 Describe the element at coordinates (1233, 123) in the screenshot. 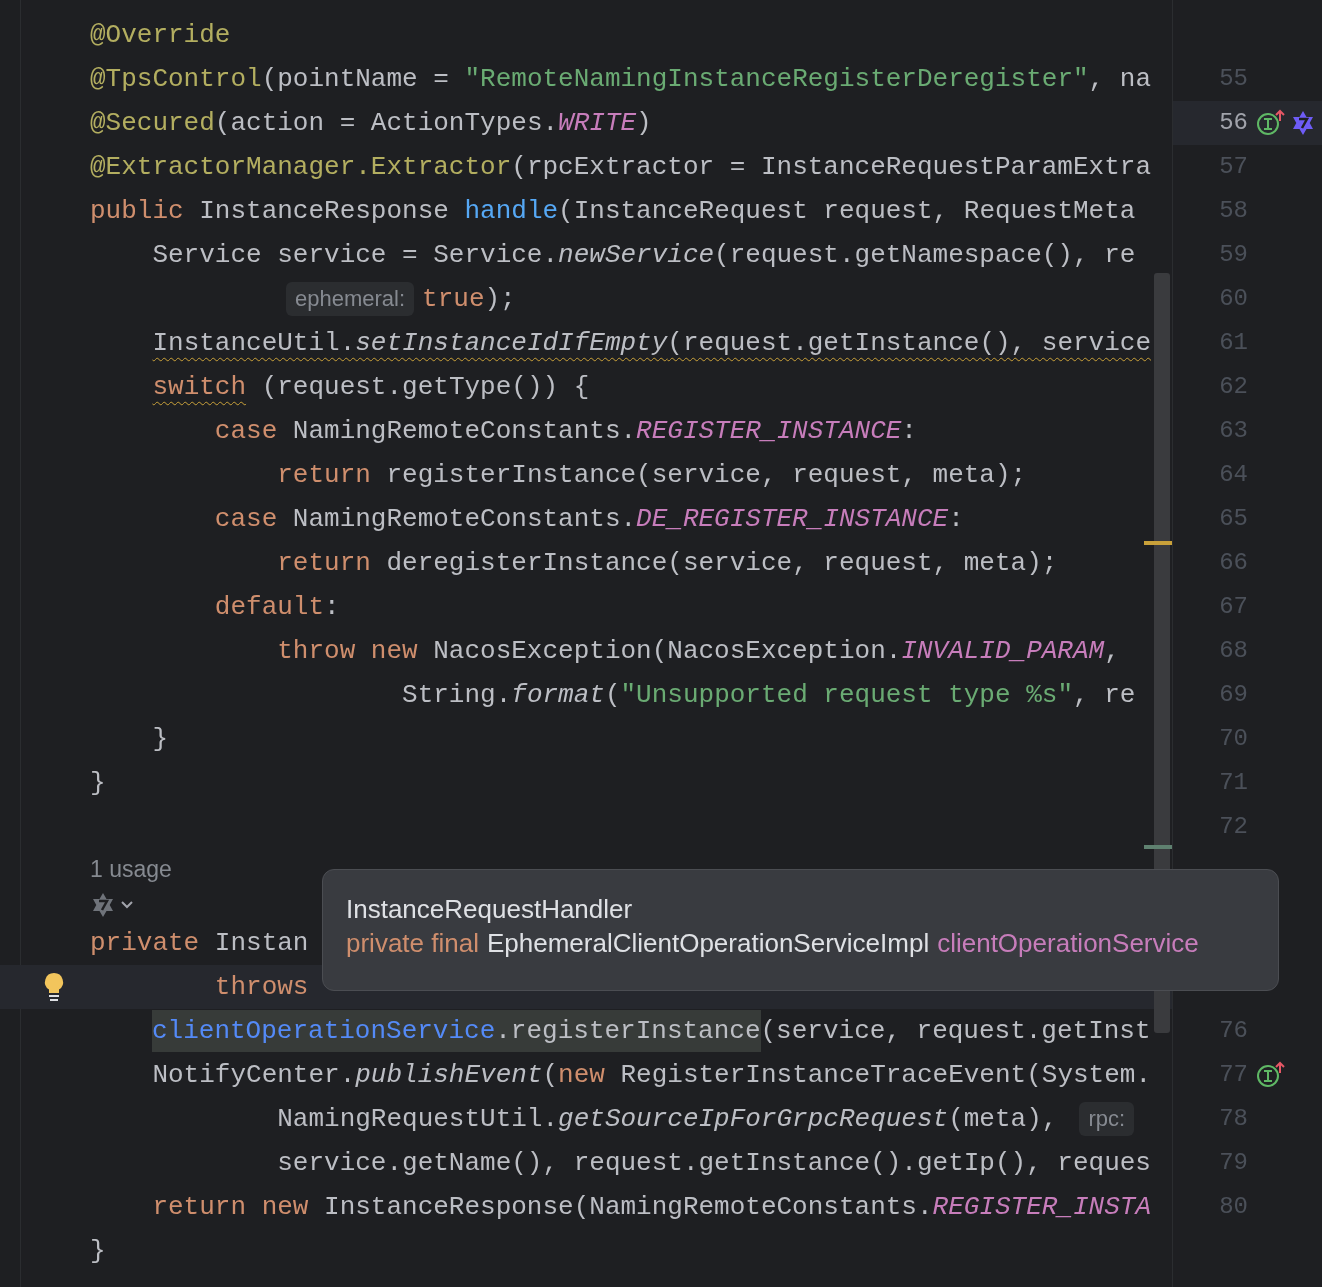

I see `line-number: 56` at that location.